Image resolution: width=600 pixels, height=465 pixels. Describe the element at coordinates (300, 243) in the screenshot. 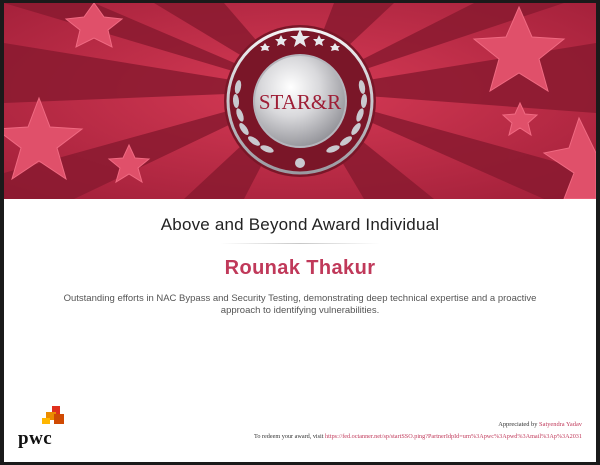

I see `title-divider` at that location.